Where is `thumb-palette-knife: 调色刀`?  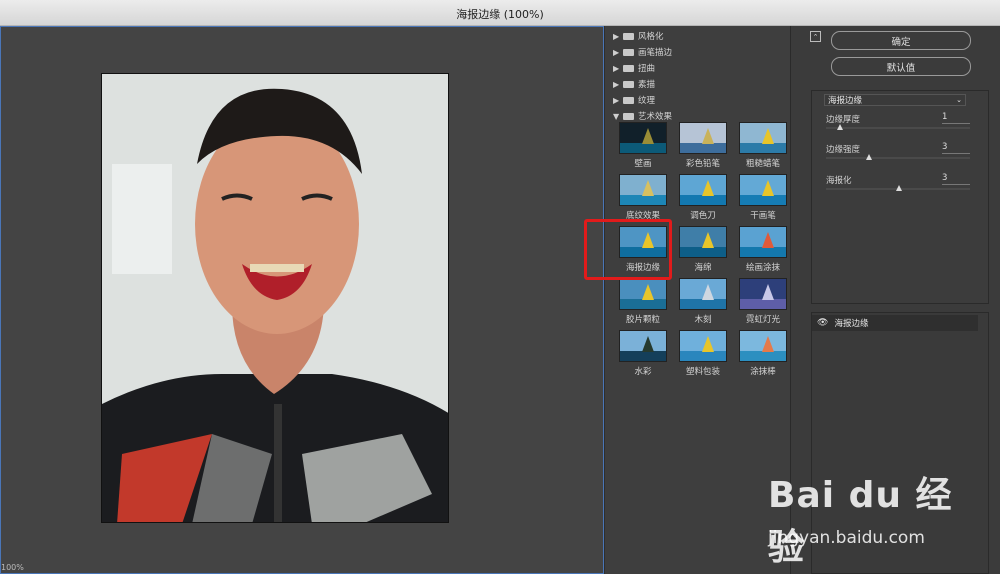
thumb-palette-knife: 调色刀 is located at coordinates (703, 200).